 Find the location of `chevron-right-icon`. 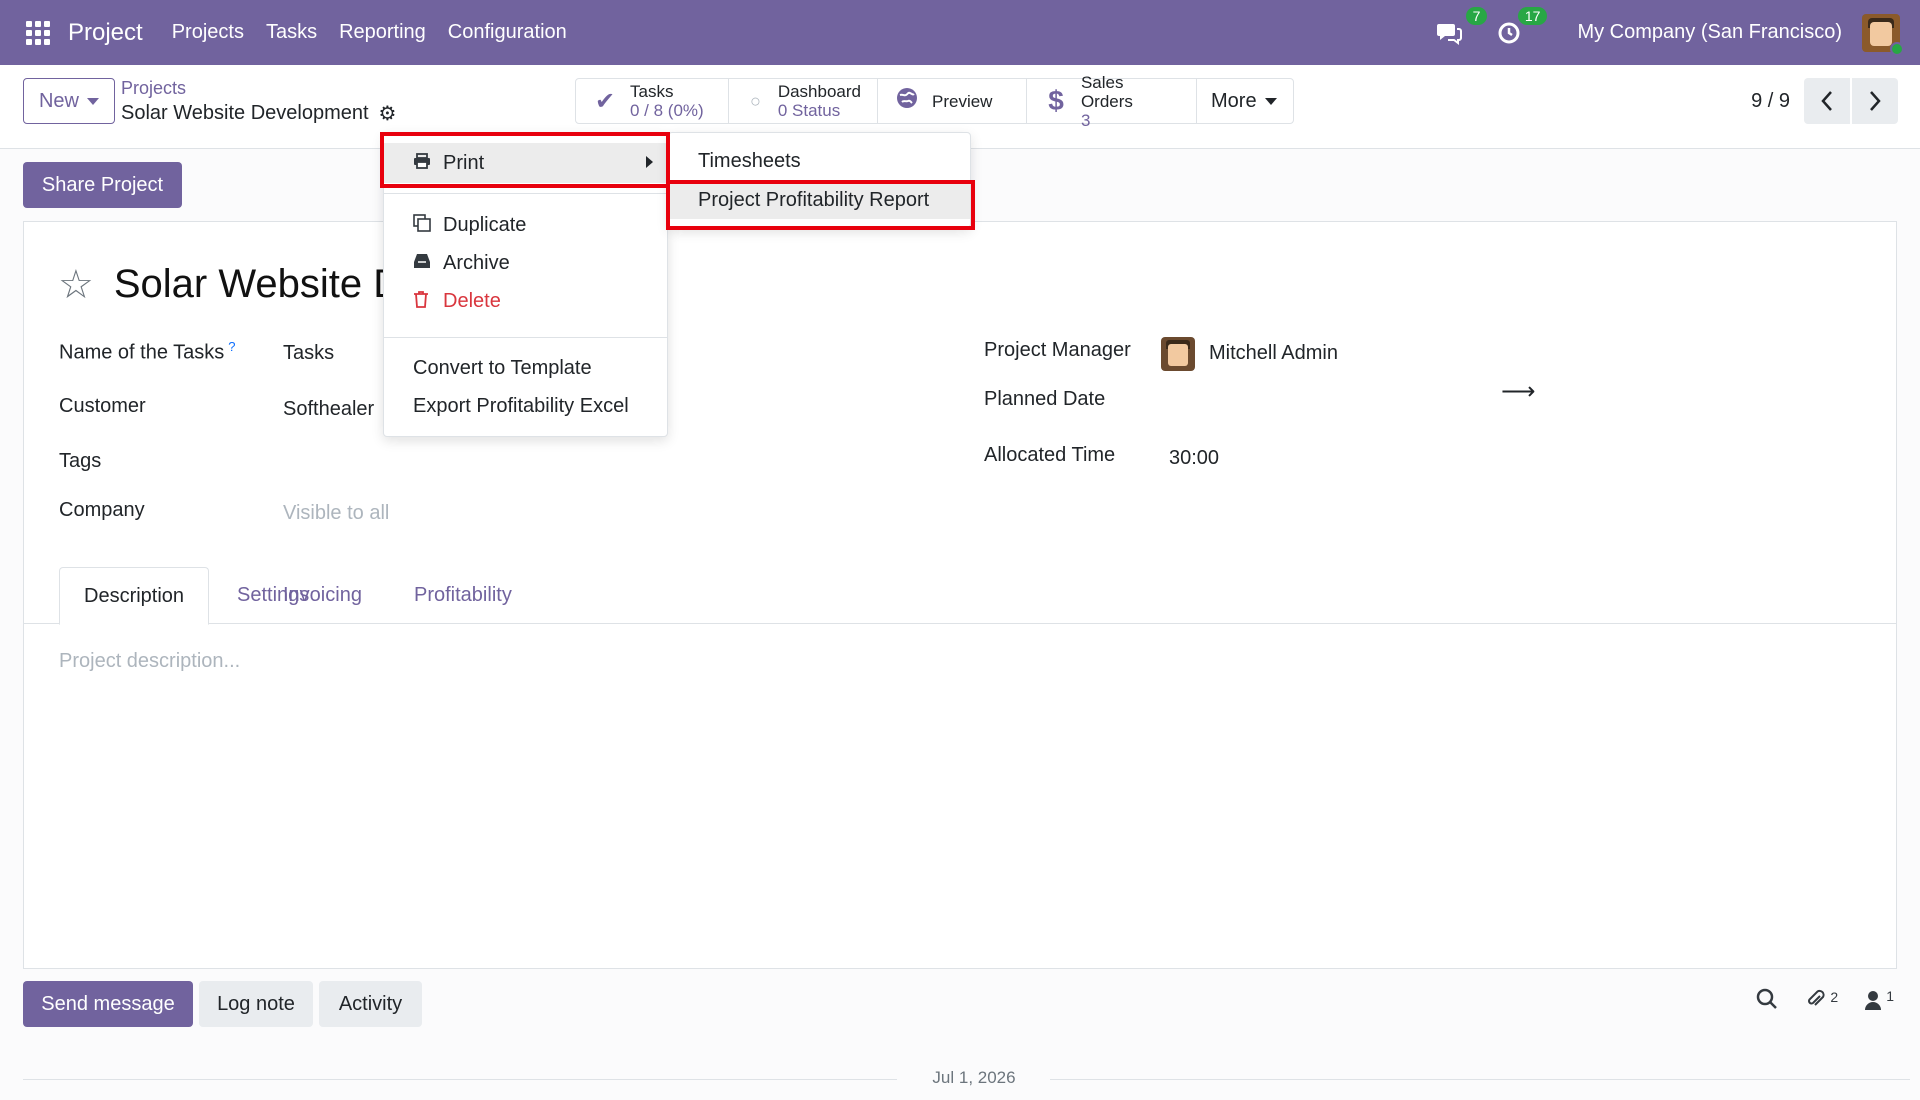

chevron-right-icon is located at coordinates (1875, 101).